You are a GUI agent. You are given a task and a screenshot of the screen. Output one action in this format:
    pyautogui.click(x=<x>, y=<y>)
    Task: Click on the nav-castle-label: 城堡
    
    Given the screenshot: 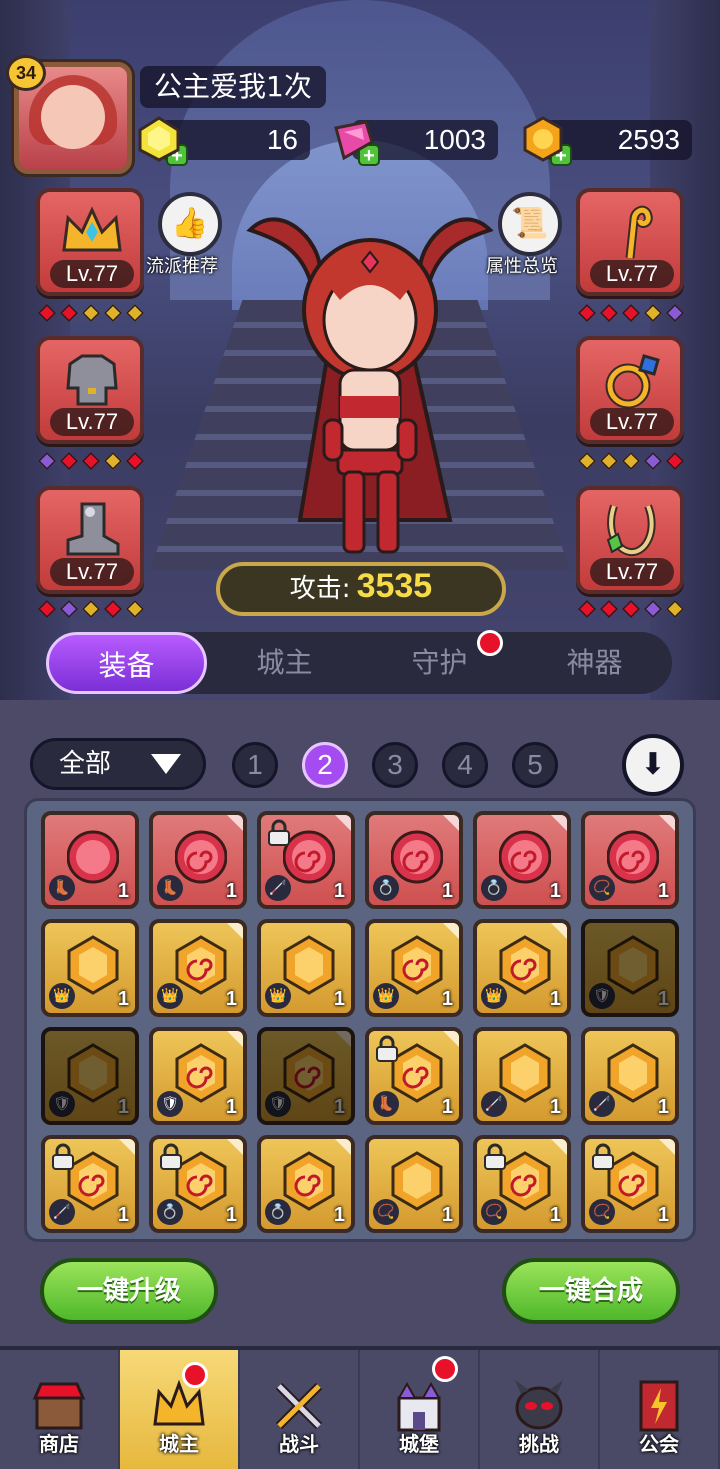 What is the action you would take?
    pyautogui.click(x=419, y=1444)
    